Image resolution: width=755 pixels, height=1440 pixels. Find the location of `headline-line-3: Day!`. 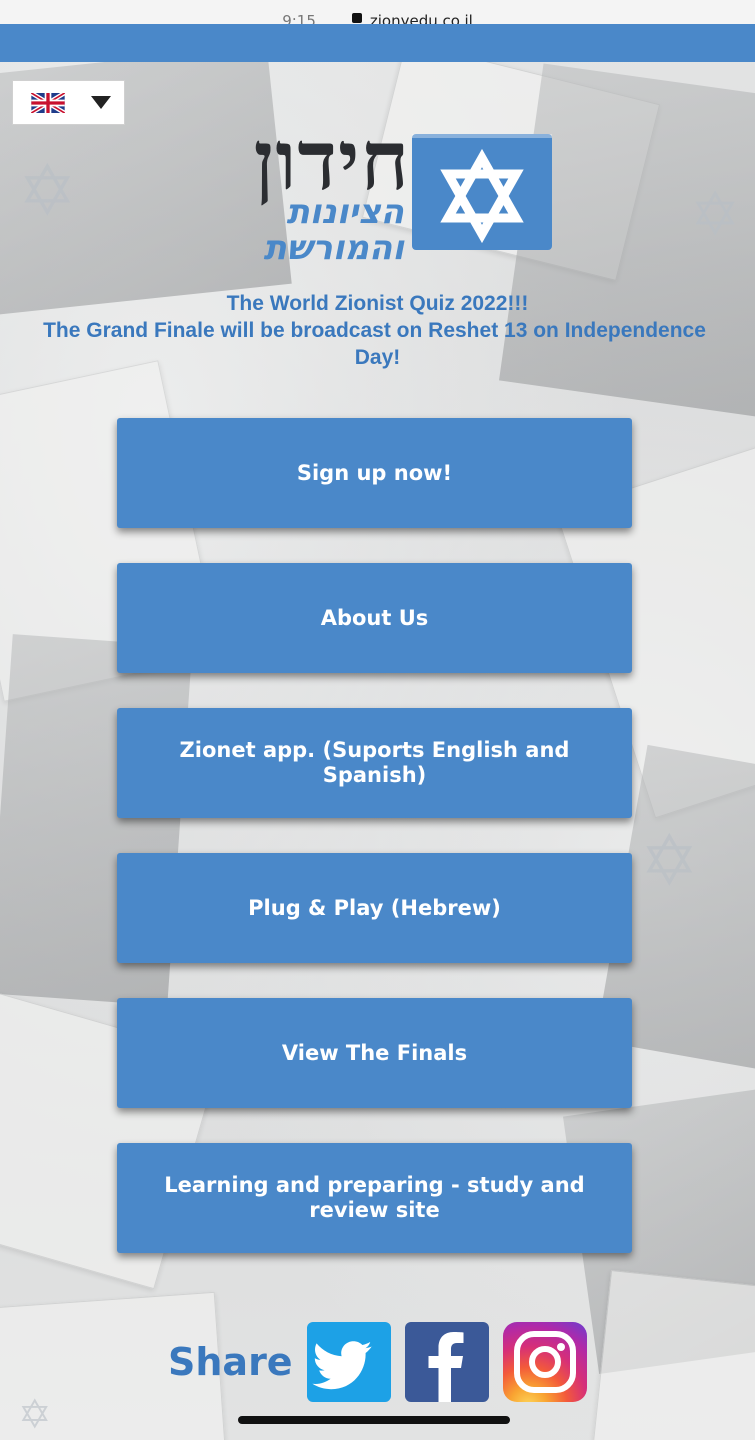

headline-line-3: Day! is located at coordinates (377, 357).